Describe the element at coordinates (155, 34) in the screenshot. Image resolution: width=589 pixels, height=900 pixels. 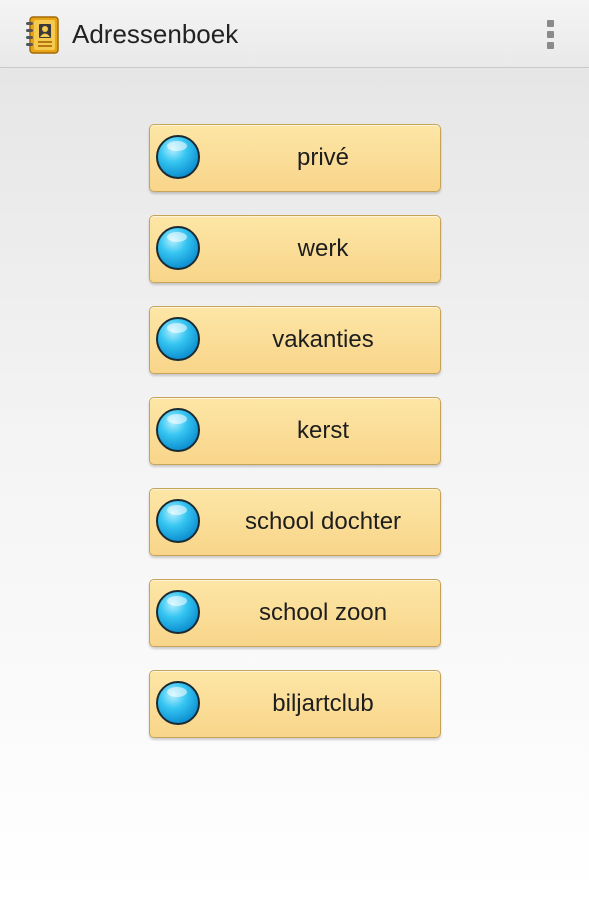
I see `app-title: Adressenboek` at that location.